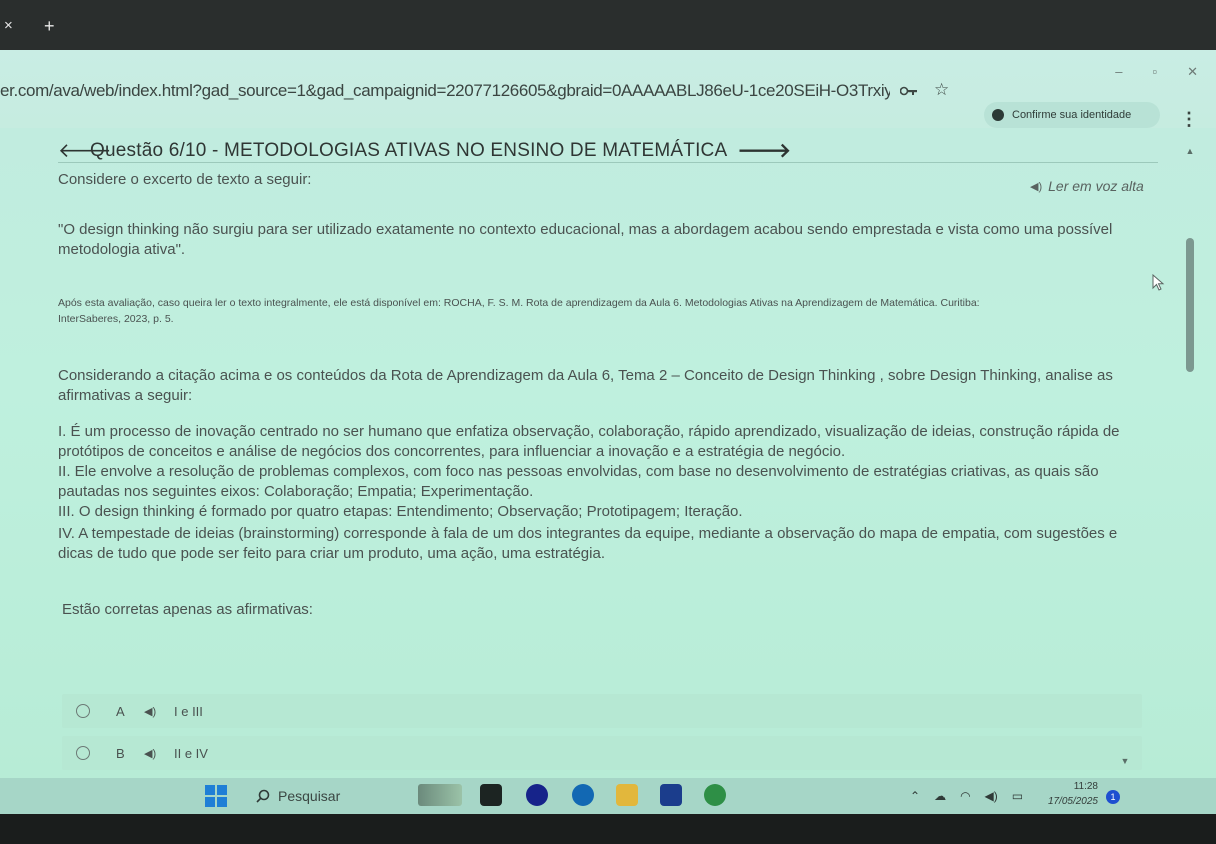 The height and width of the screenshot is (844, 1216). What do you see at coordinates (309, 796) in the screenshot?
I see `search-placeholder: Pesquisar` at bounding box center [309, 796].